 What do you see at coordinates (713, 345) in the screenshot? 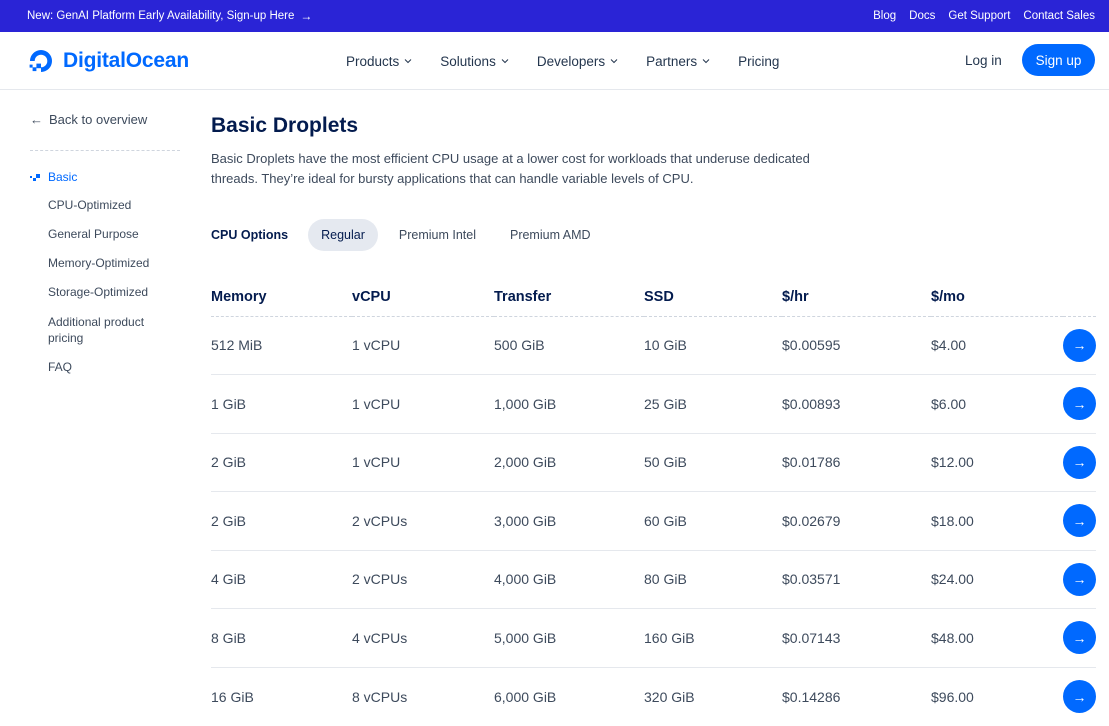
I see `cell-ssd: 10 GiB` at bounding box center [713, 345].